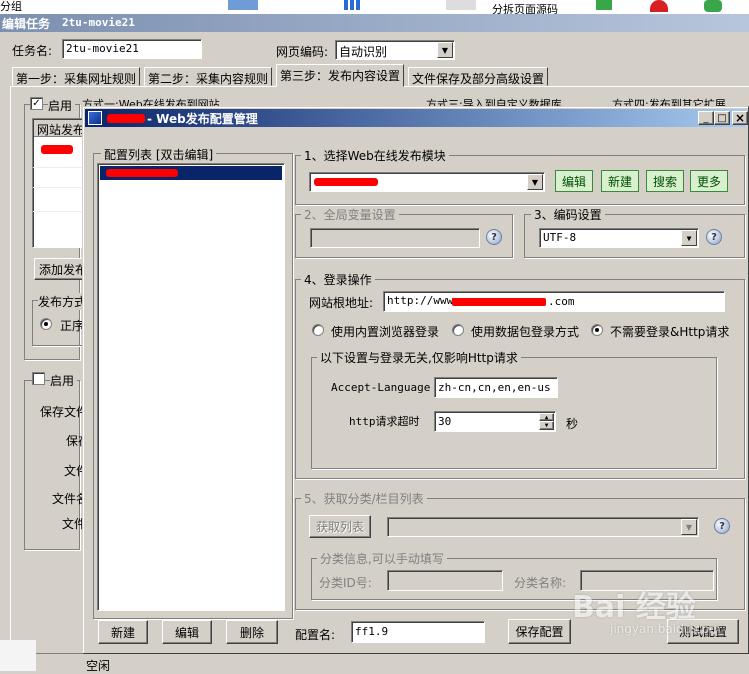  What do you see at coordinates (123, 632) in the screenshot?
I see `new-config-button: 新建` at bounding box center [123, 632].